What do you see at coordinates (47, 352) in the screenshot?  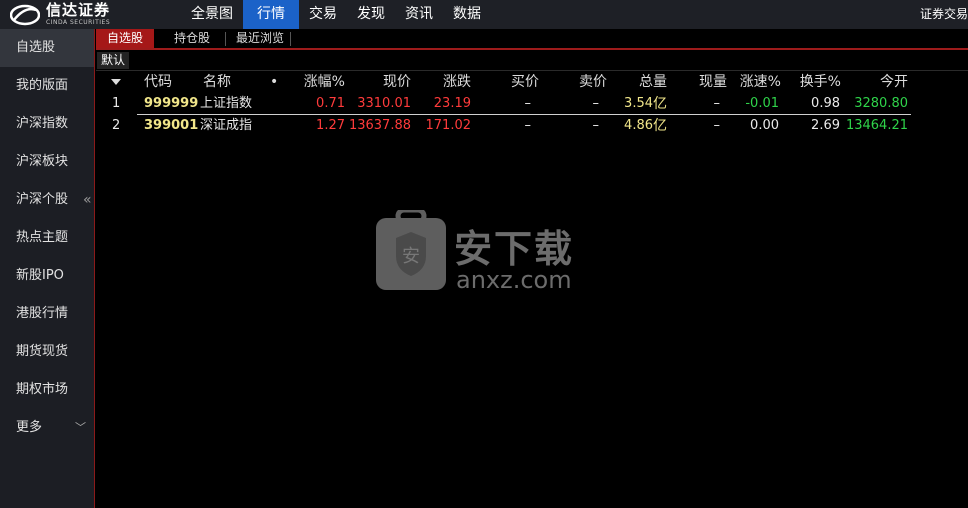 I see `sidebar-item-futures: 期货现货` at bounding box center [47, 352].